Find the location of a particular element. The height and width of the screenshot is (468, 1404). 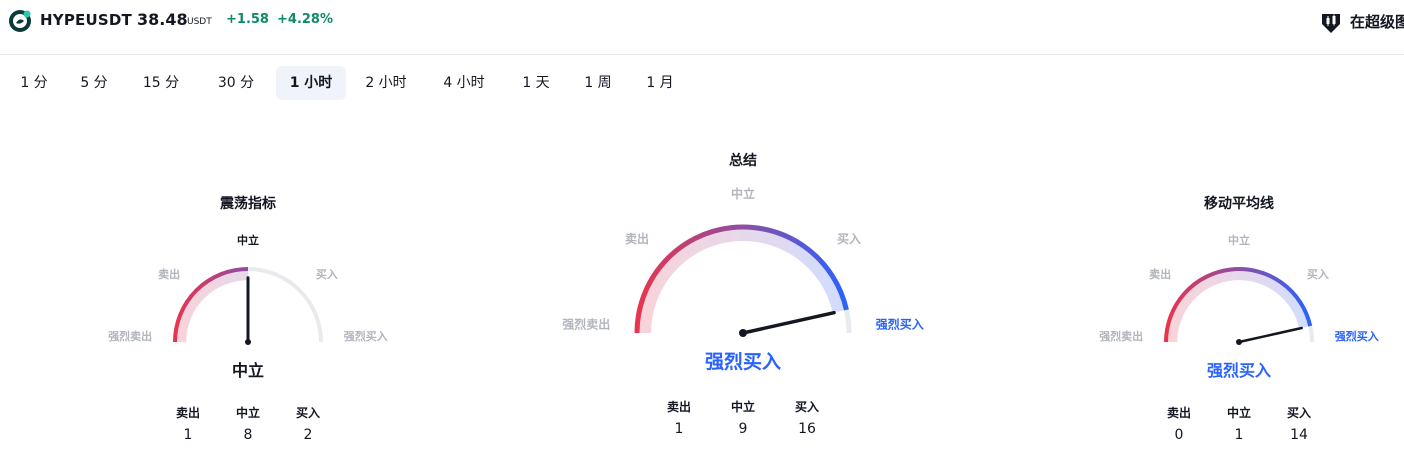

interval-tab: 1 小时 is located at coordinates (311, 83).